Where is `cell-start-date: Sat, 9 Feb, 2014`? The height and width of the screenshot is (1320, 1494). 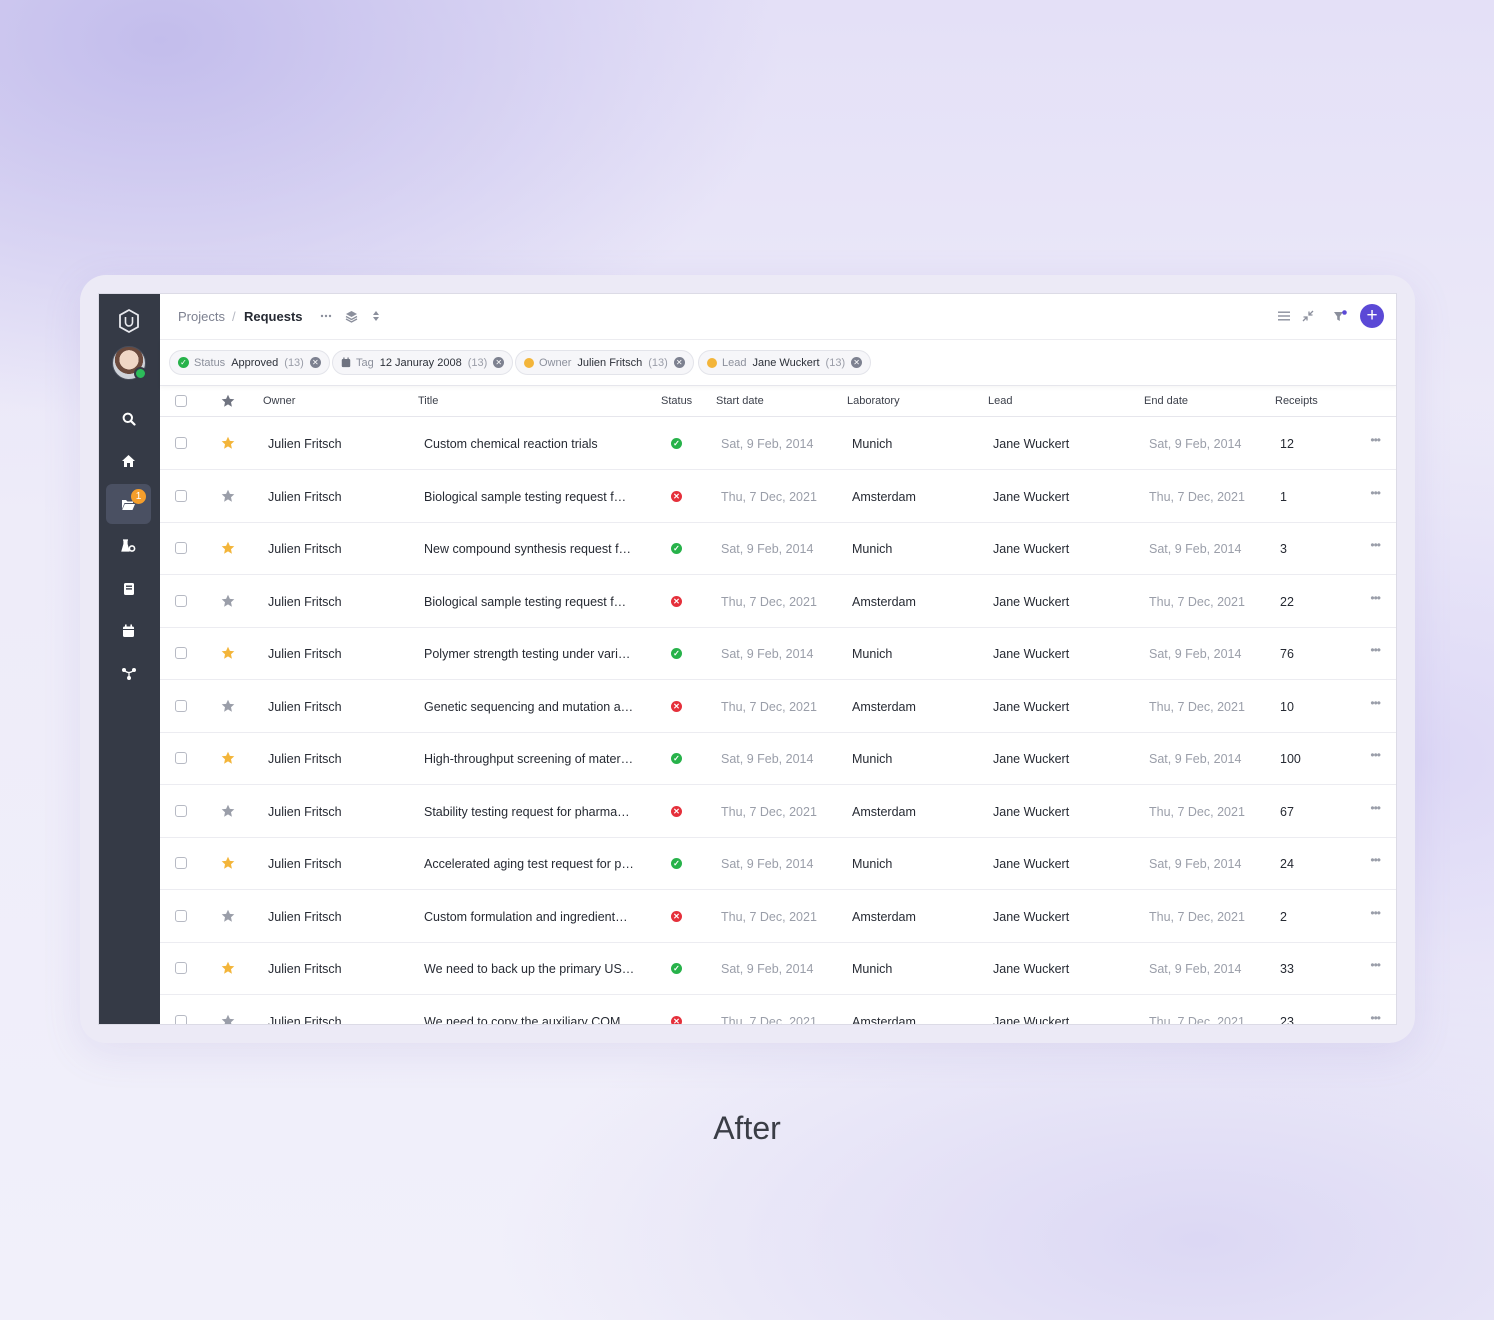 cell-start-date: Sat, 9 Feb, 2014 is located at coordinates (767, 864).